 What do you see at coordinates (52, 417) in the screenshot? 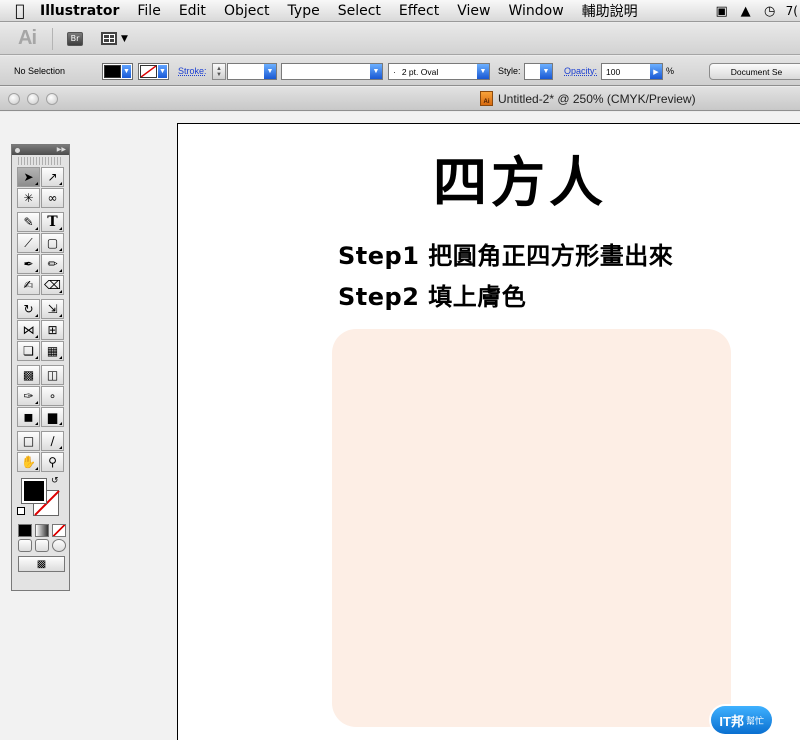
I see `column-graph-tool-icon: ▆` at bounding box center [52, 417].